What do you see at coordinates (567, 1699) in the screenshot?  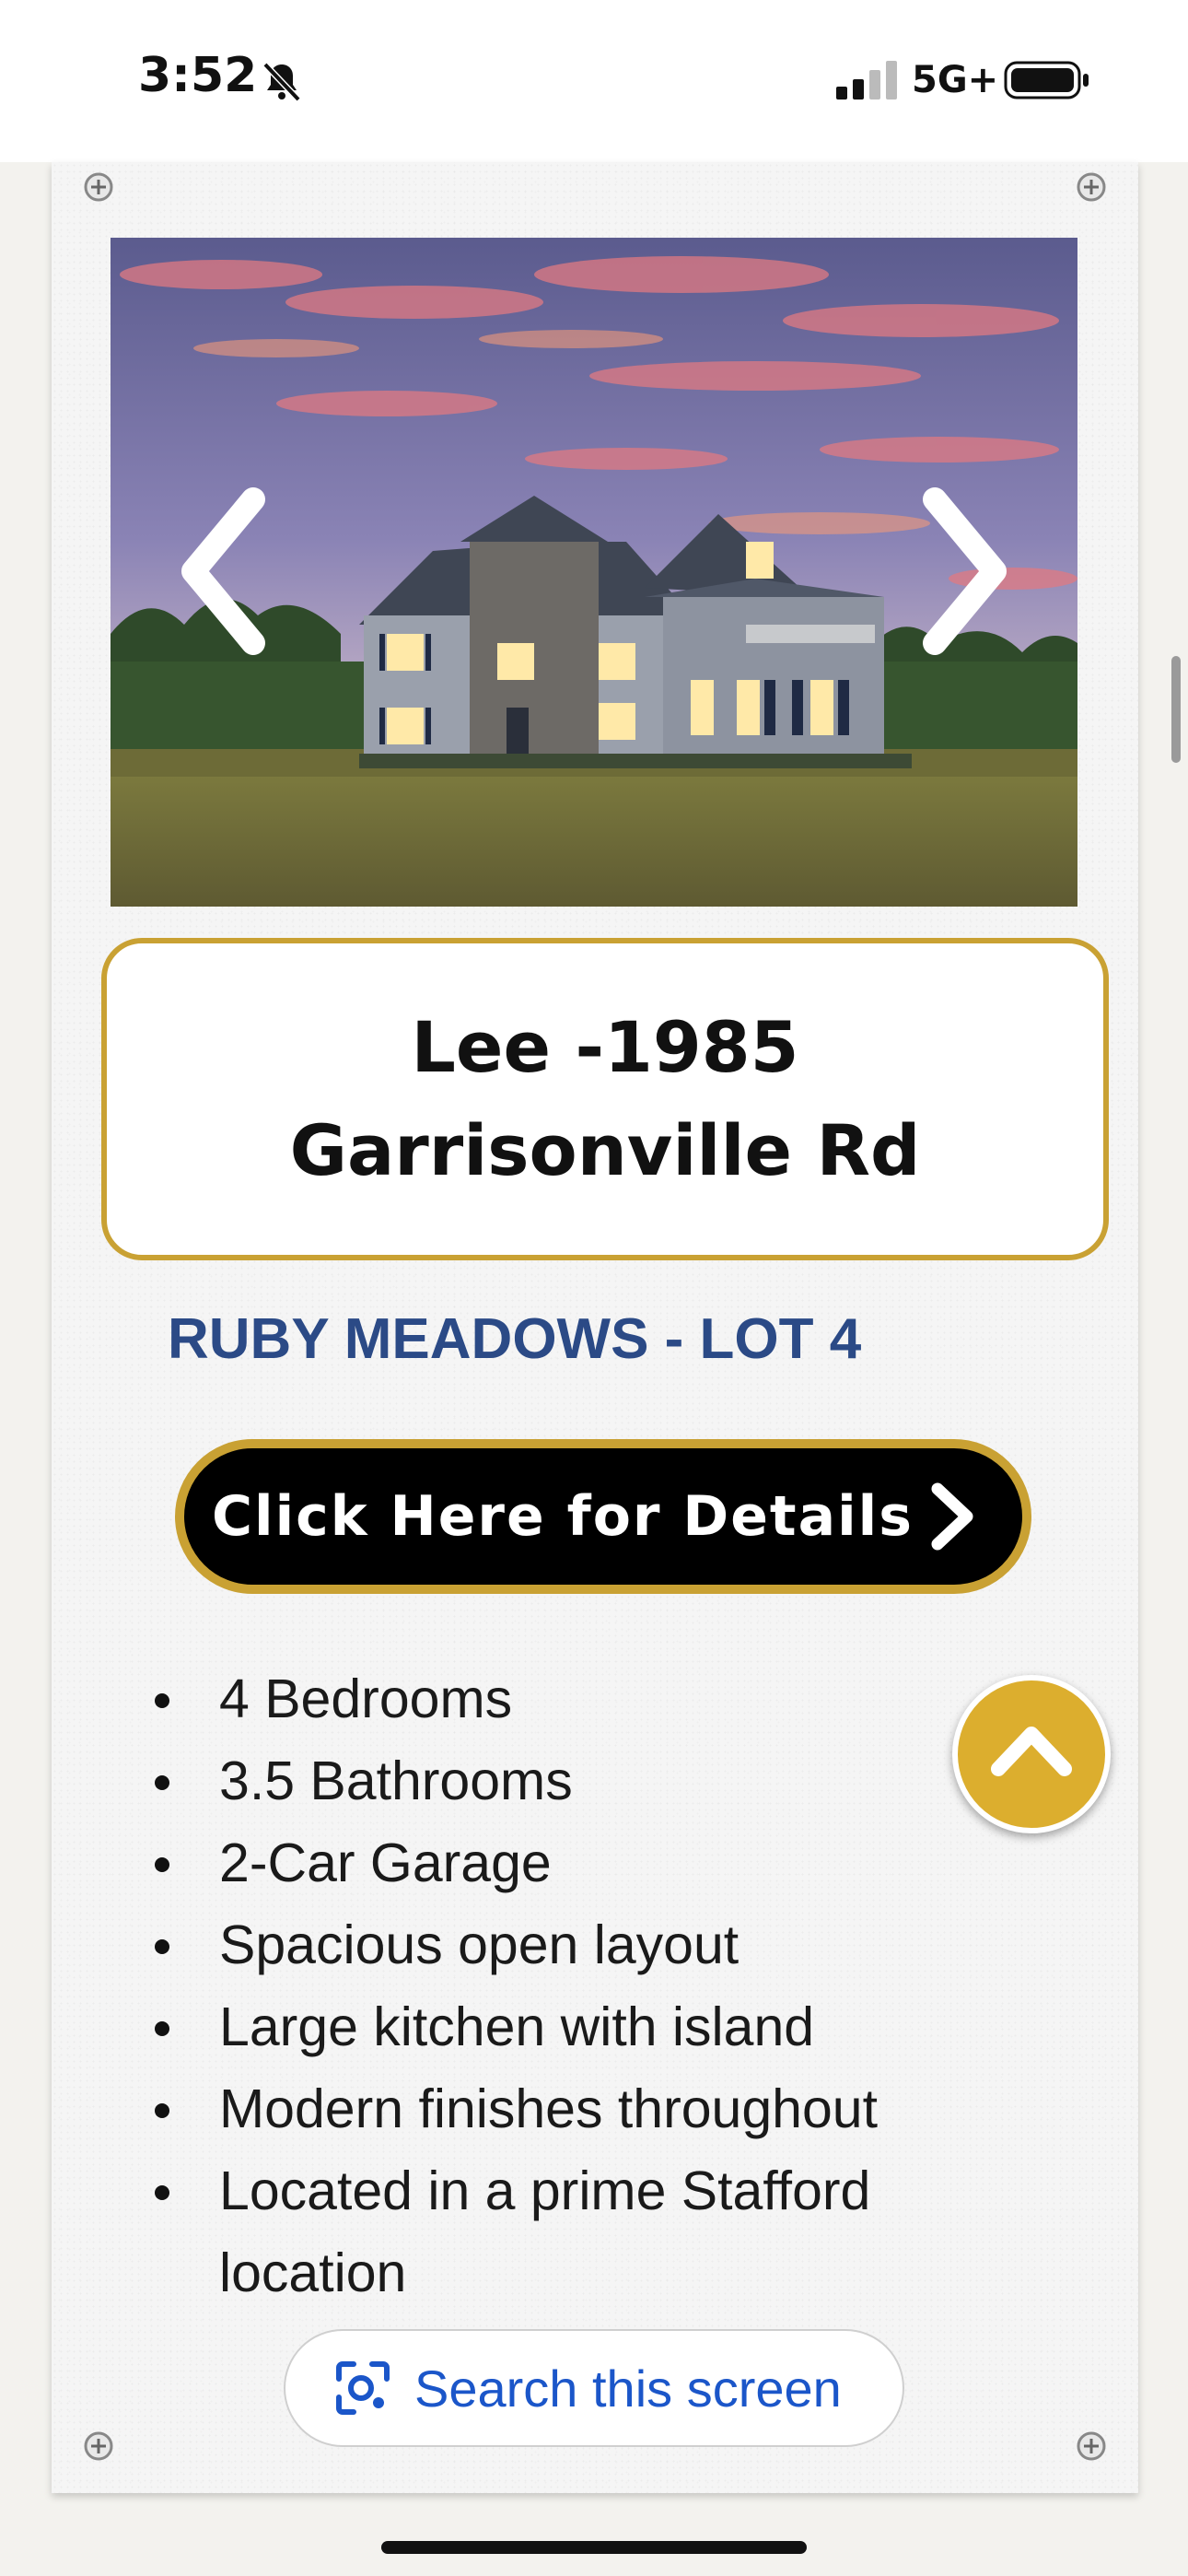 I see `list-item: 4 Bedrooms` at bounding box center [567, 1699].